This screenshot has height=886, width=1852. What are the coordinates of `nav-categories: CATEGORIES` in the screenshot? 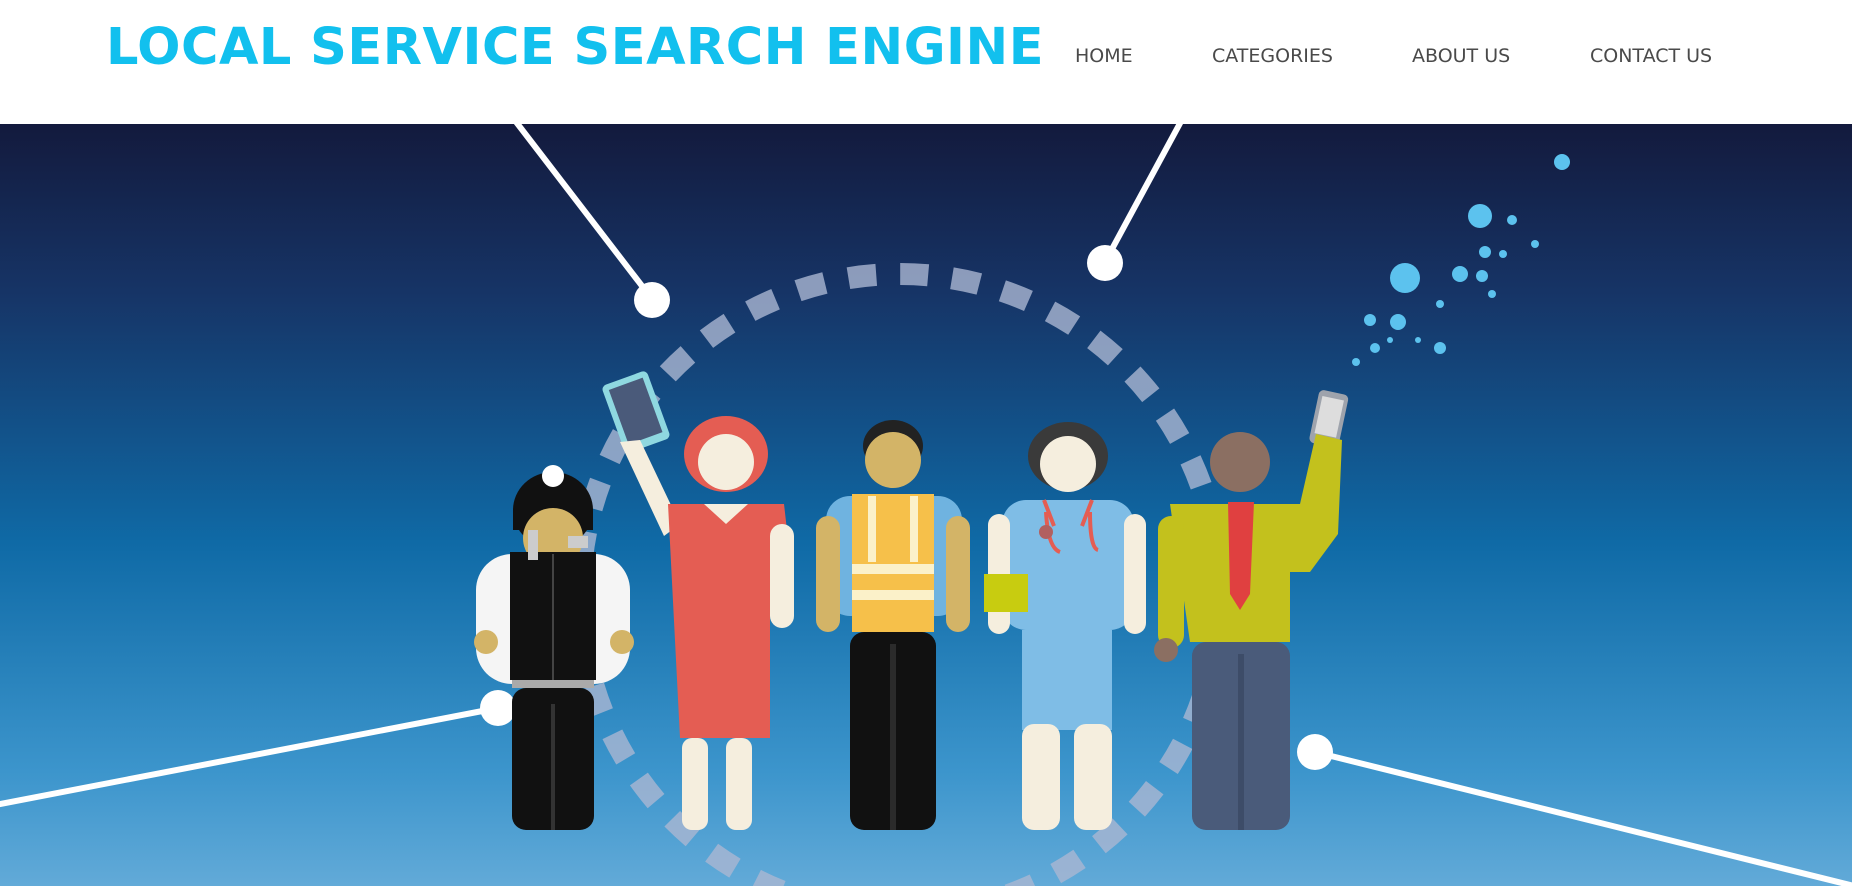 It's located at (1272, 56).